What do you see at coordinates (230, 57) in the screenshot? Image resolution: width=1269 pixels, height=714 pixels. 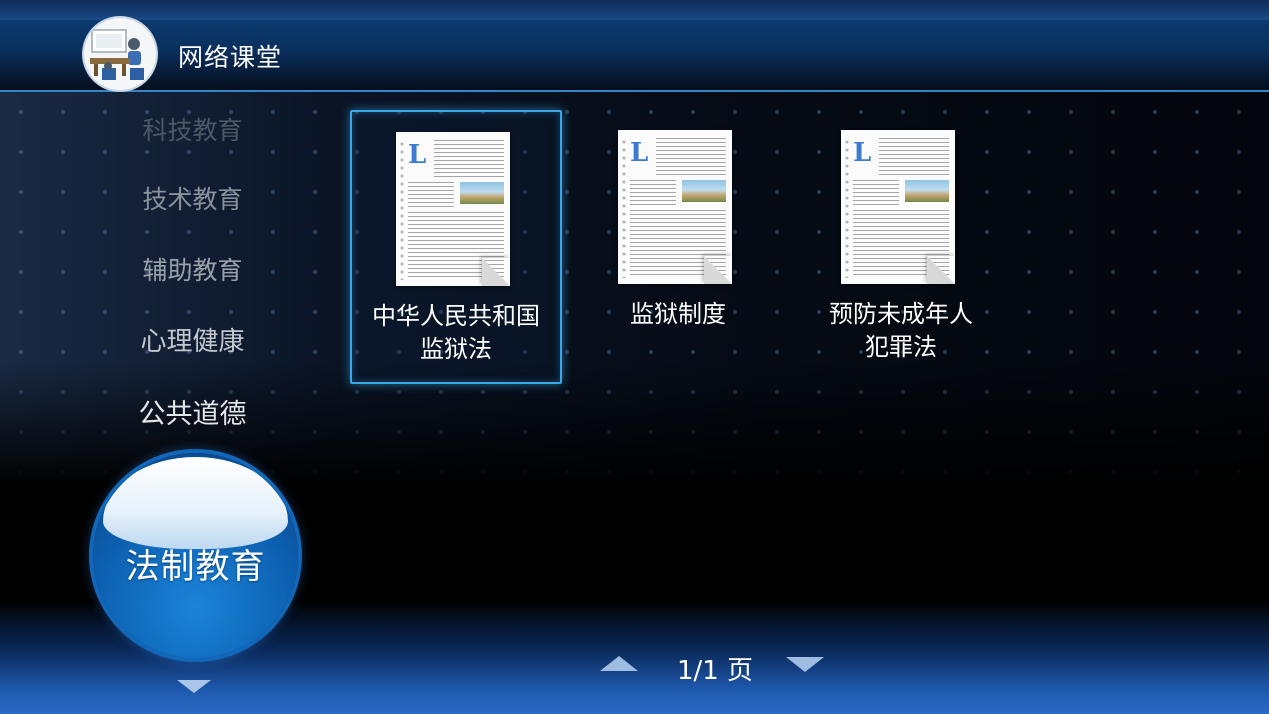 I see `app-title: 网络课堂` at bounding box center [230, 57].